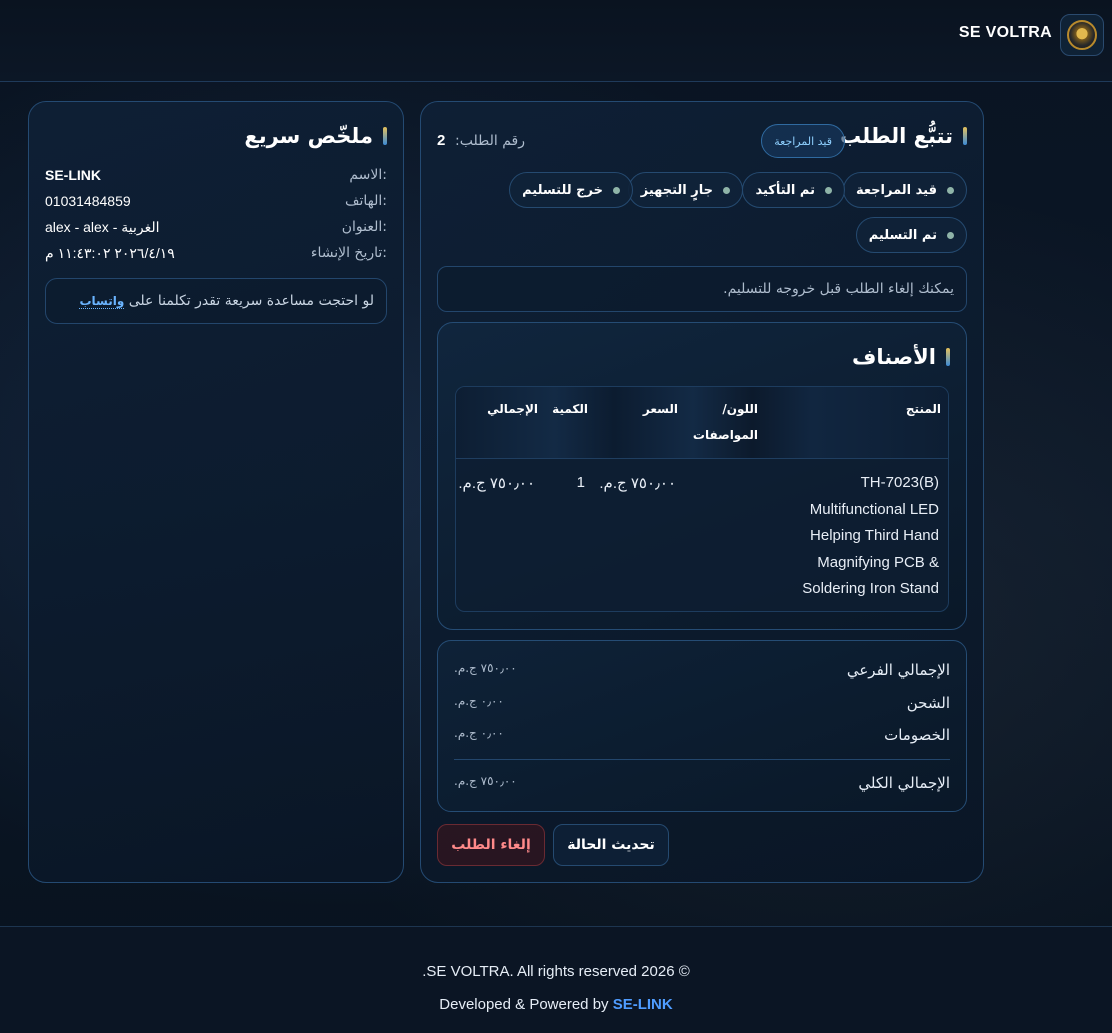  I want to click on step-confirmed: تم التأكيد, so click(793, 190).